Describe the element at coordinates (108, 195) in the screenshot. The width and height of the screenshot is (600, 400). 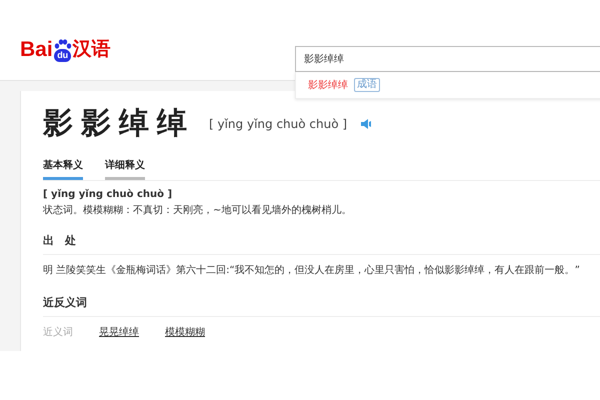
I see `definition-pinyin: [ yǐng yǐng chuò chuò ]` at that location.